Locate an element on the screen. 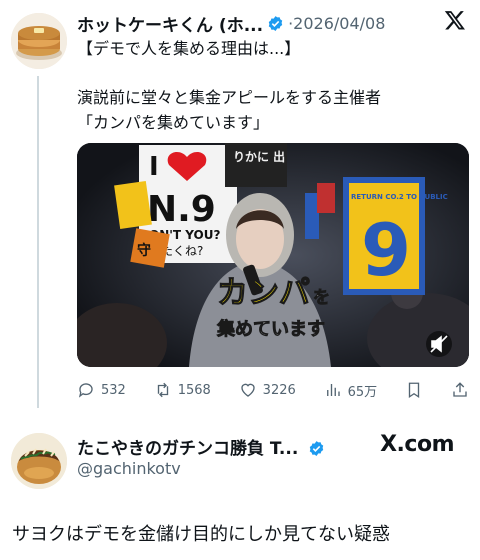  reply-button: 532 is located at coordinates (101, 390).